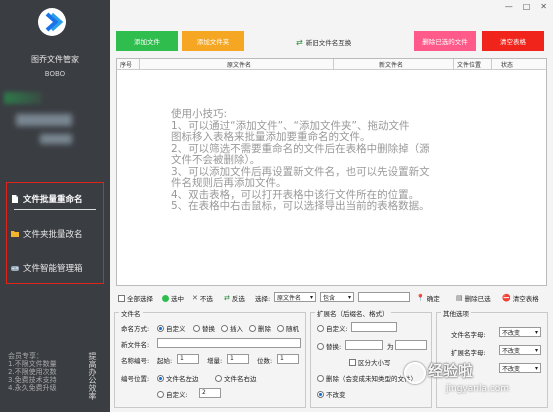 Image resolution: width=553 pixels, height=412 pixels. I want to click on ext-option-delete: 删除（会变成未知类型的文件）, so click(367, 378).